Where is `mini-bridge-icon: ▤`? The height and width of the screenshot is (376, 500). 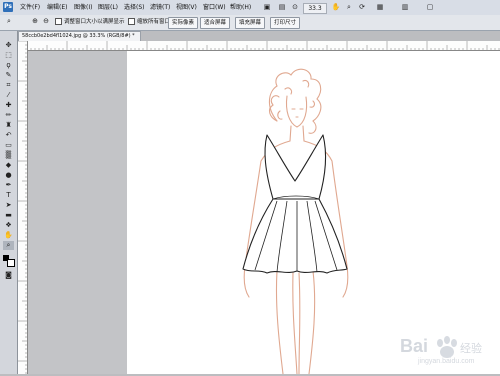
mini-bridge-icon: ▤ is located at coordinates (282, 7).